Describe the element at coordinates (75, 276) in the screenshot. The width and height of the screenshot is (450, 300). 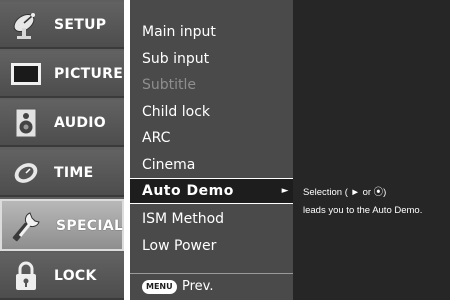
I see `category-label: LOCK` at that location.